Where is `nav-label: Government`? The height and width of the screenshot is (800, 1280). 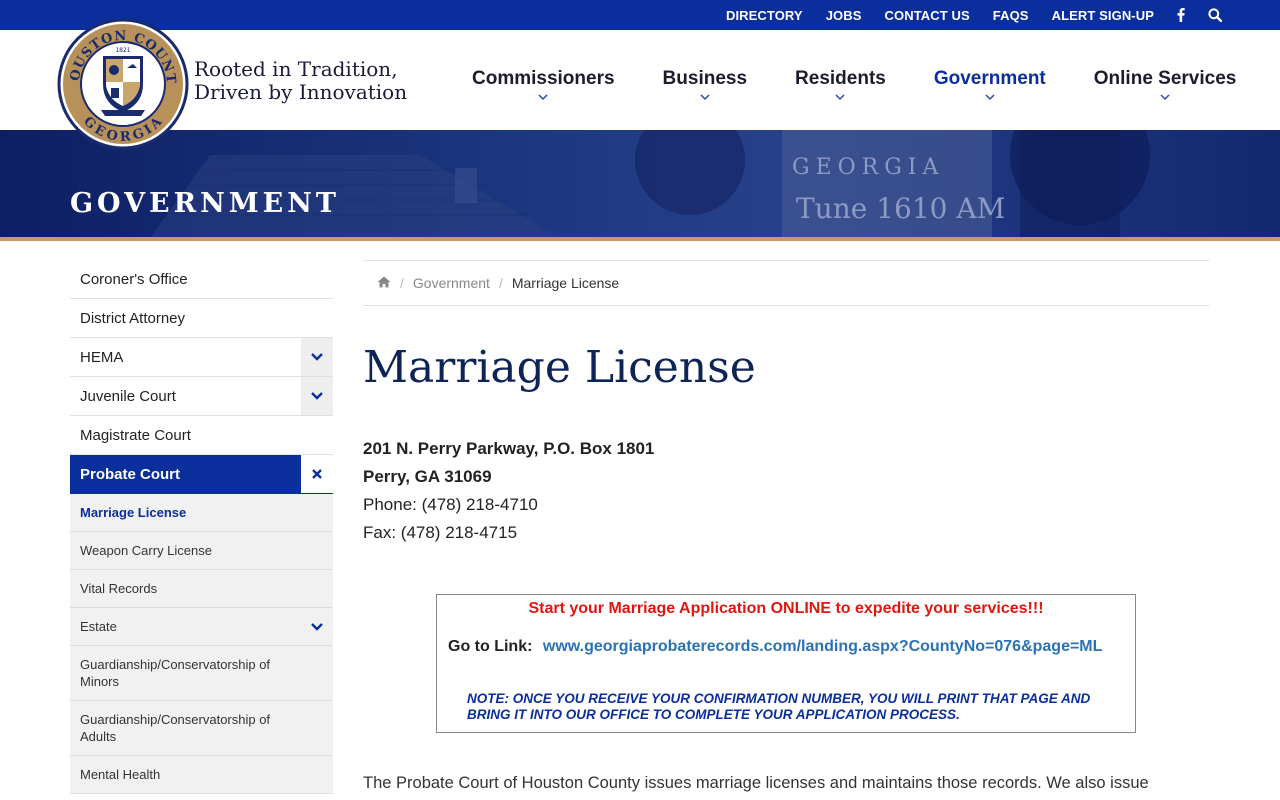
nav-label: Government is located at coordinates (989, 78).